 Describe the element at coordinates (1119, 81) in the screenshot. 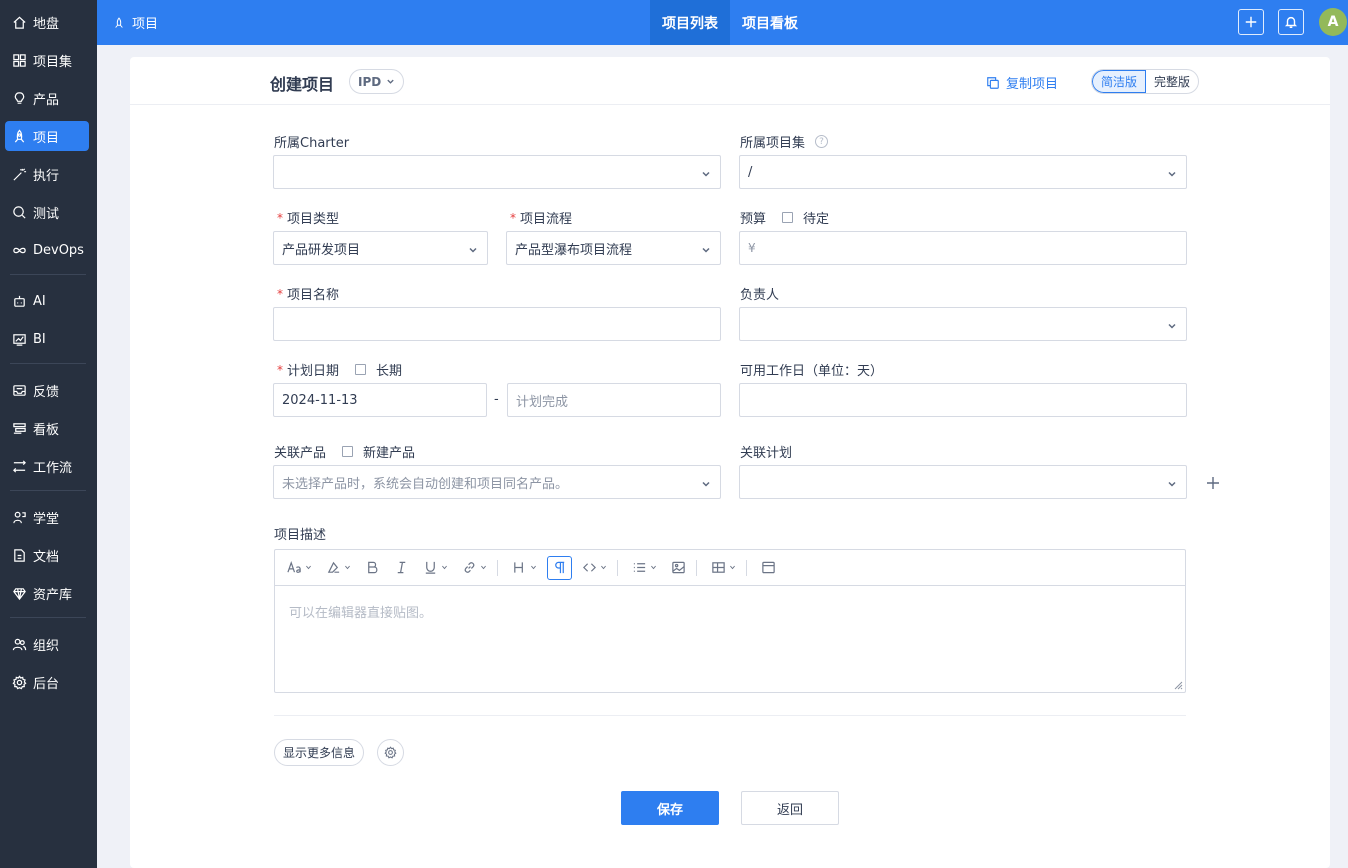

I see `version-simple: 简洁版` at that location.